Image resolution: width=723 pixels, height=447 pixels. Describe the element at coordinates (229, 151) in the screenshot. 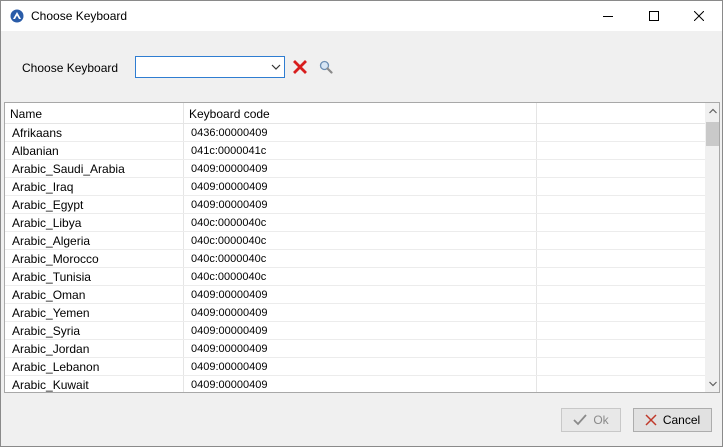

I see `keyboard-code-cell: 041c:0000041c` at that location.